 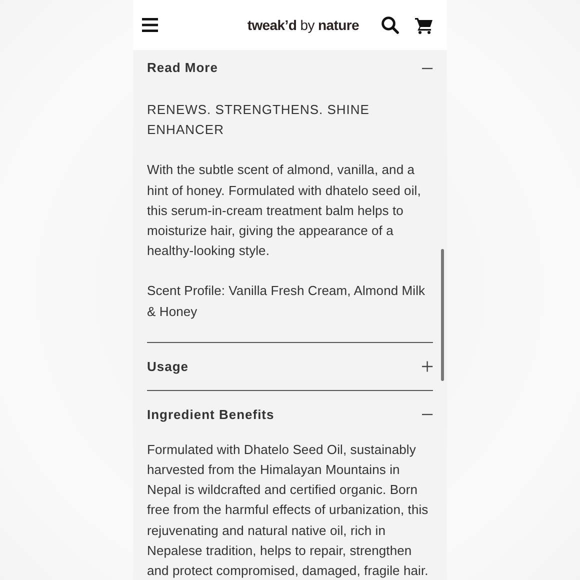 What do you see at coordinates (284, 68) in the screenshot?
I see `section-title: Read More` at bounding box center [284, 68].